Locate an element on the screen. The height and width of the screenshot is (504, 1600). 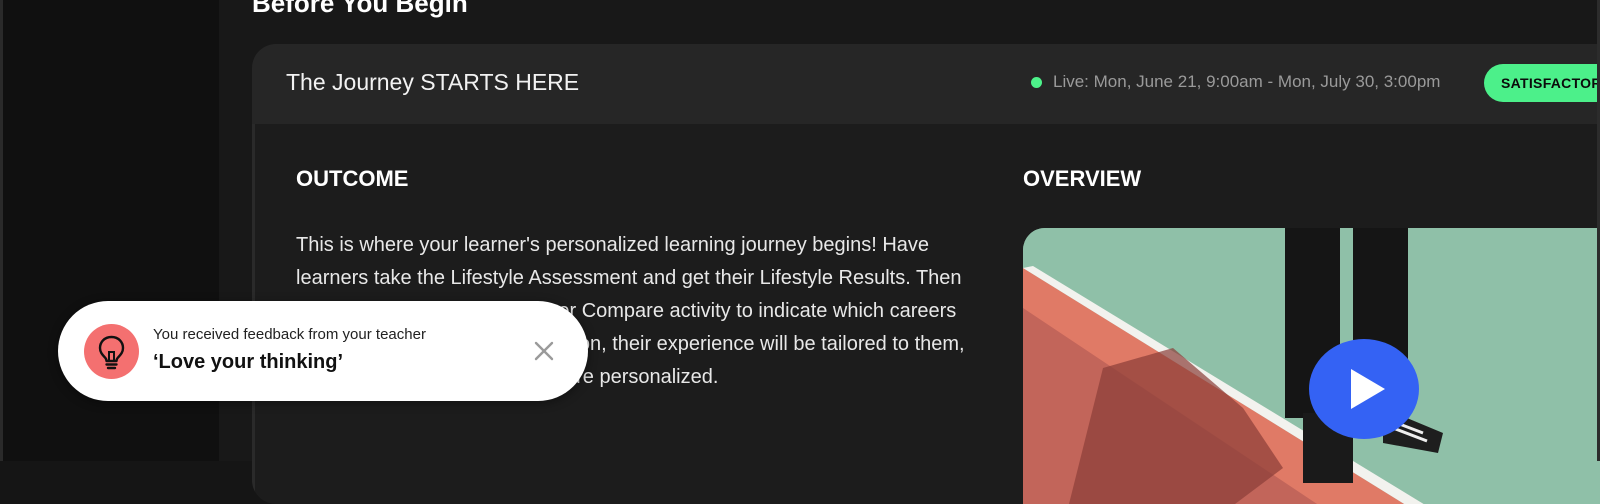
feedback-message: ‘Love your thinking’ is located at coordinates (248, 362).